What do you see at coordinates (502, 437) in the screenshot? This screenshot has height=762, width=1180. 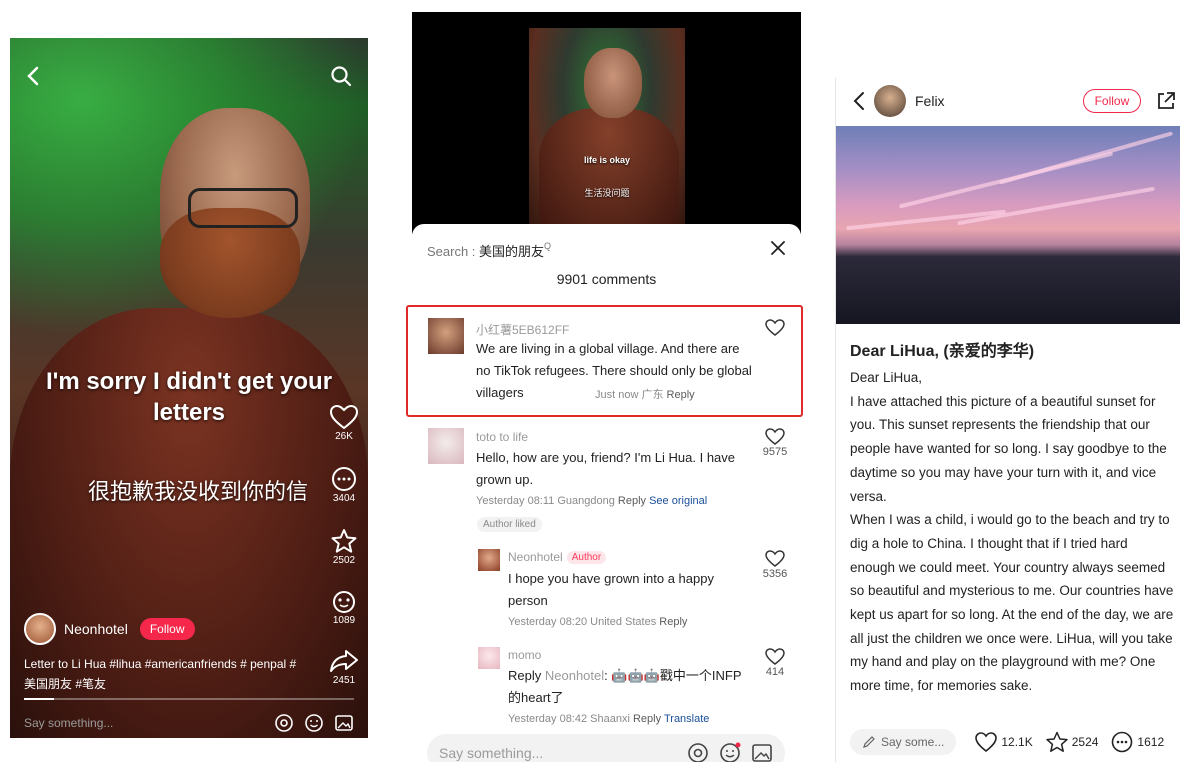 I see `comment-user: toto to life` at bounding box center [502, 437].